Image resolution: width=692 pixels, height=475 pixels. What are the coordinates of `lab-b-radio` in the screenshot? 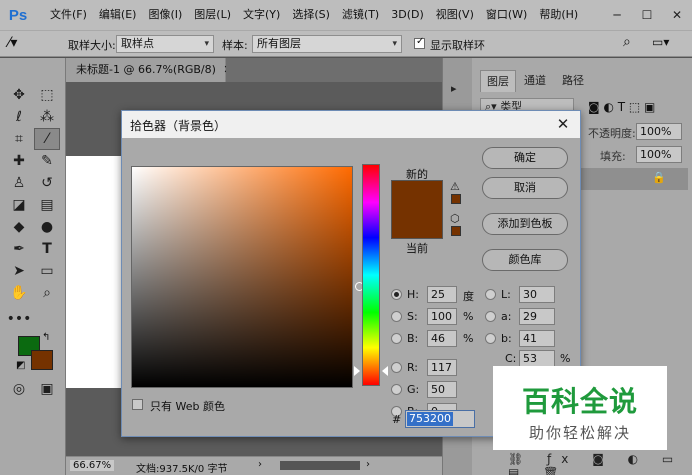 It's located at (490, 338).